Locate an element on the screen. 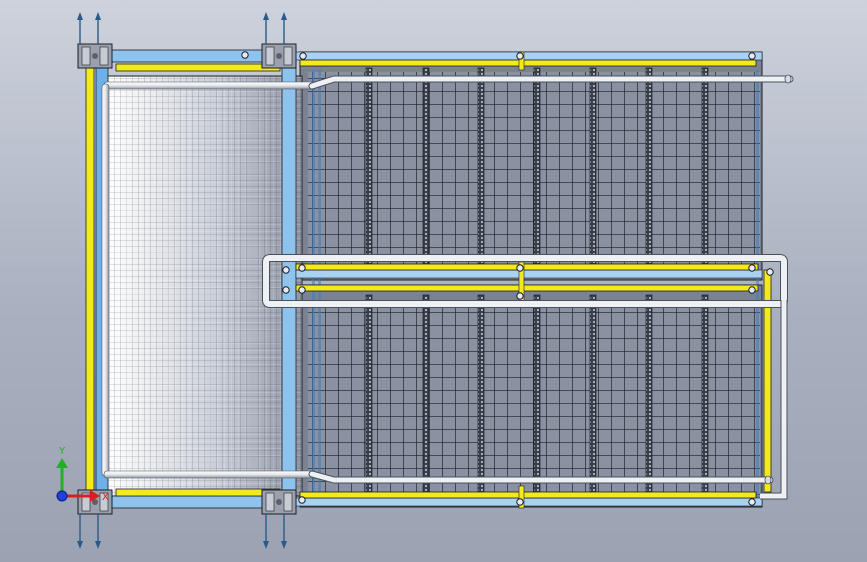  pipe-right-drop-core is located at coordinates (773, 399).